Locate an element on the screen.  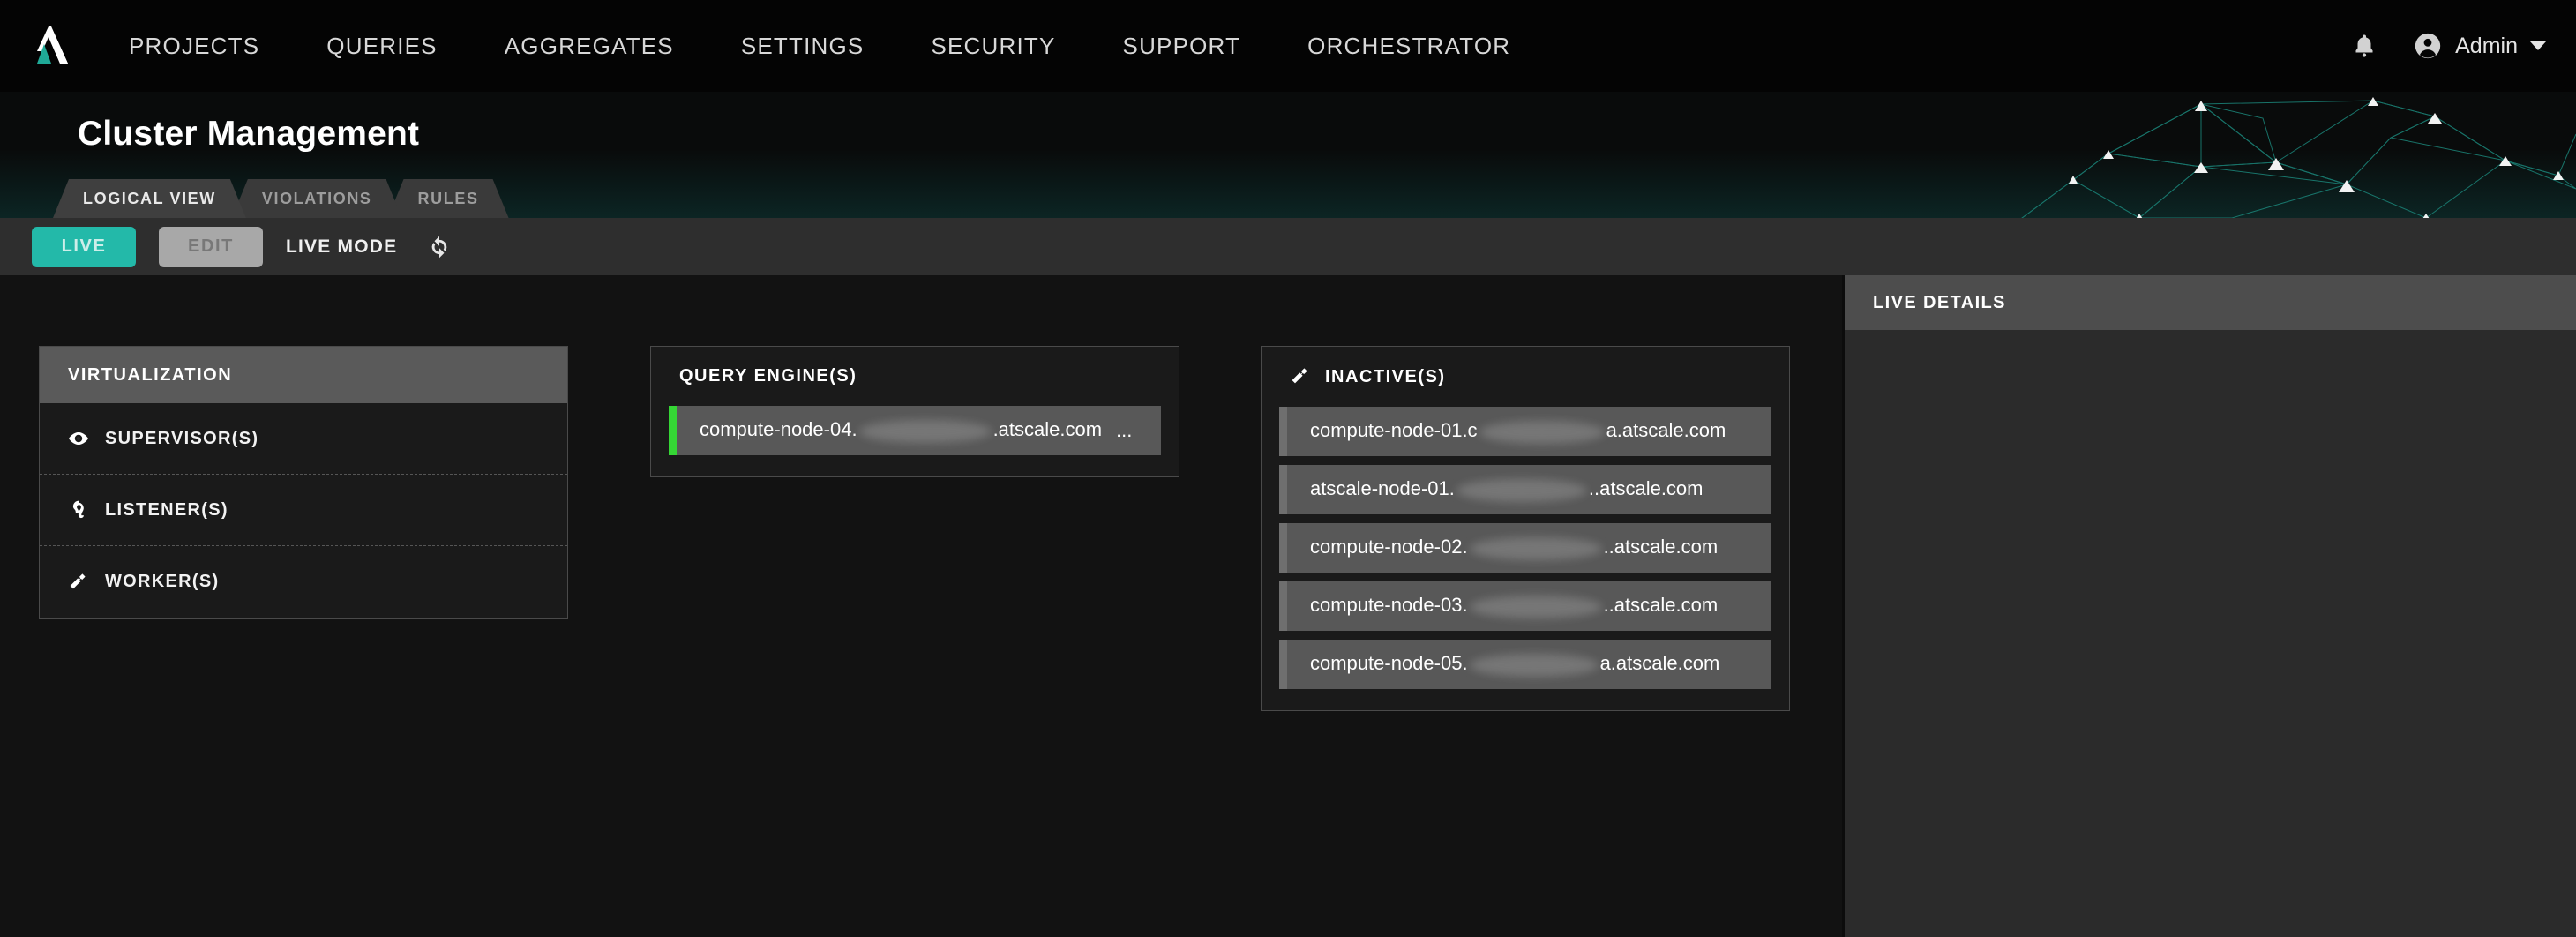
node-name-prefix: atscale-node-01. is located at coordinates (1383, 488).